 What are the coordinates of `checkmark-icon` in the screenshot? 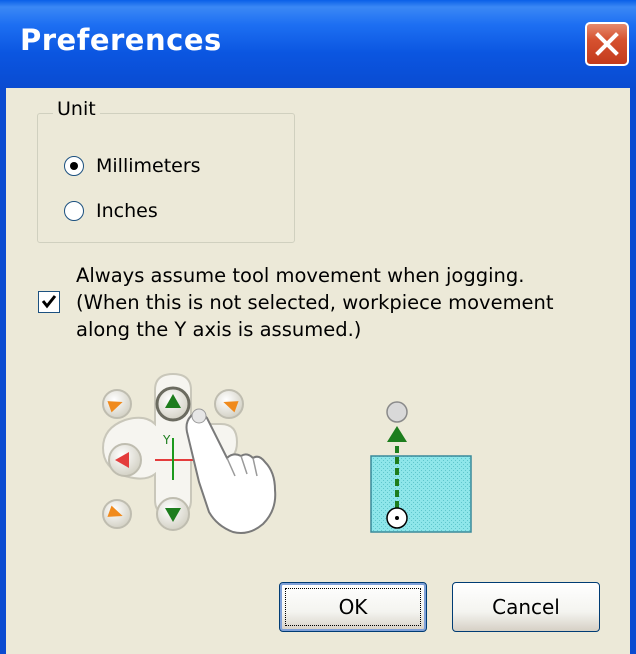 It's located at (49, 302).